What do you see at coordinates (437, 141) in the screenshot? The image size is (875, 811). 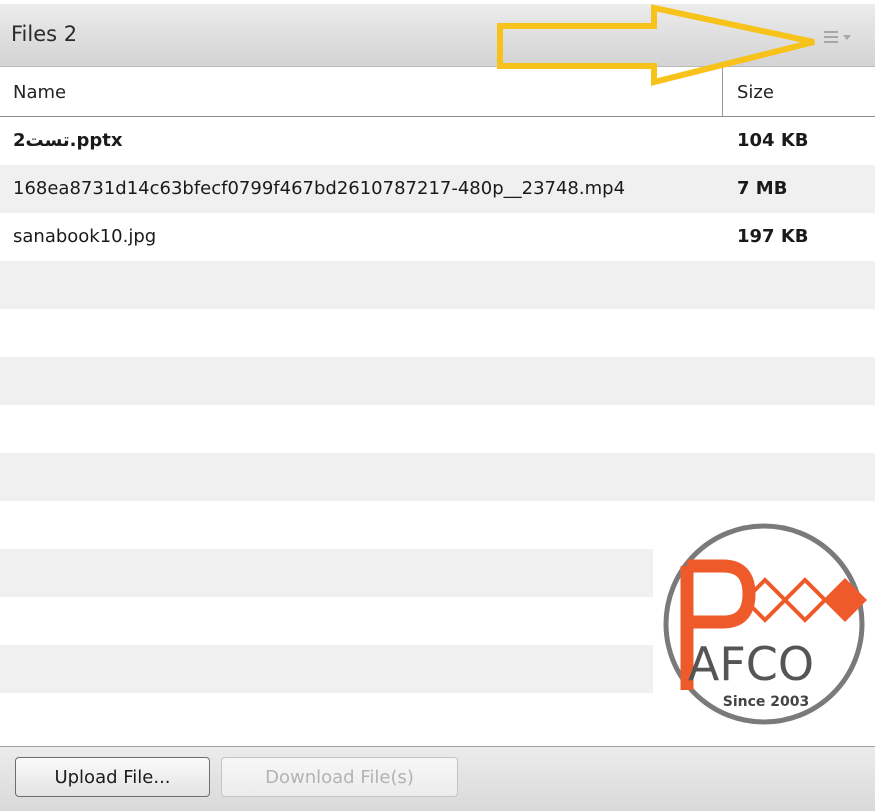 I see `table-row: 2تست.pptx 104 KB` at bounding box center [437, 141].